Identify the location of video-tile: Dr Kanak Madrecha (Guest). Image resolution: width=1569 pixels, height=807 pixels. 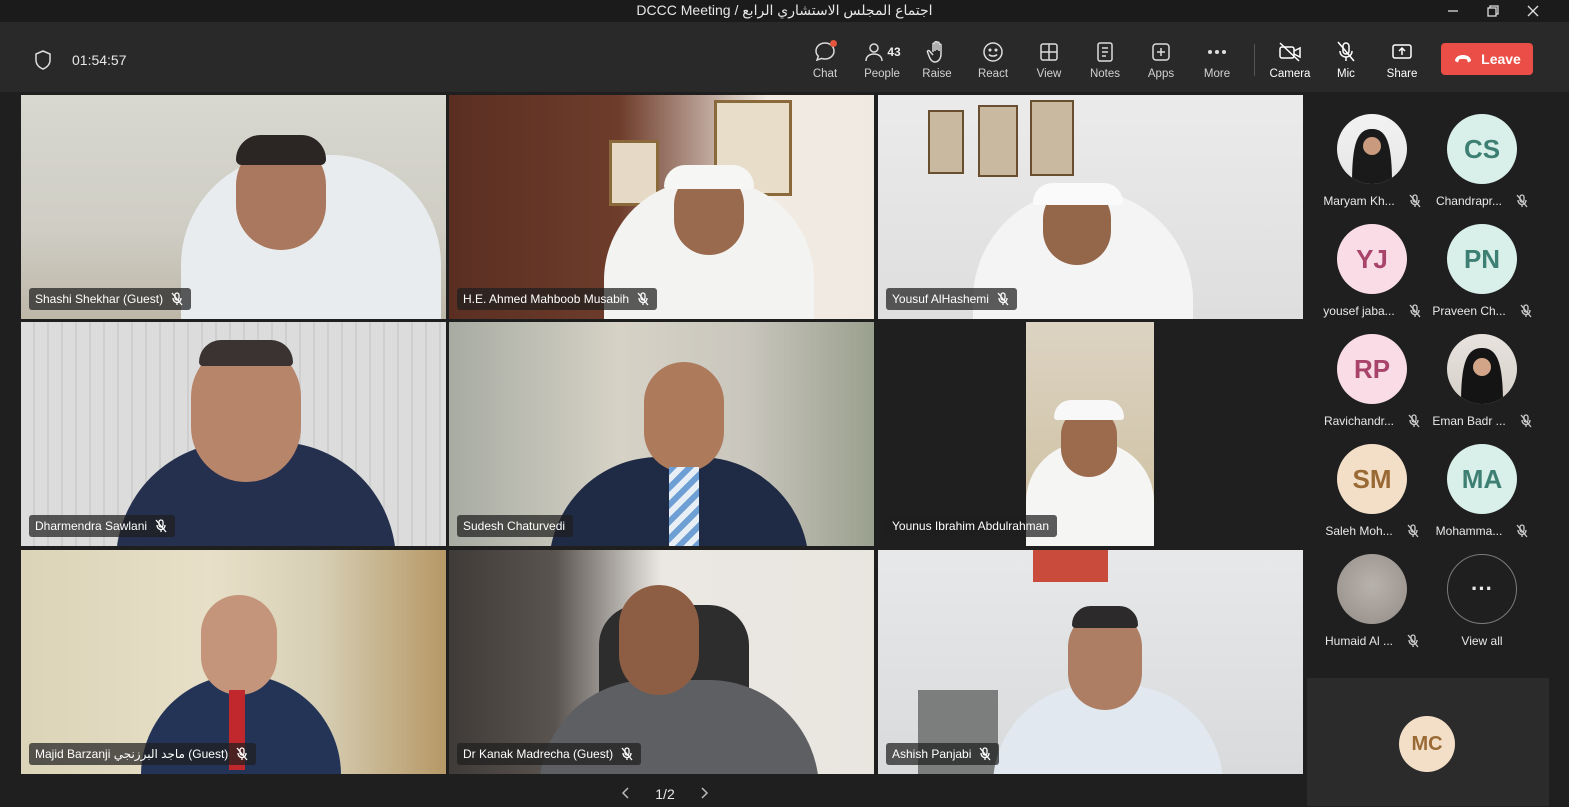
(661, 662).